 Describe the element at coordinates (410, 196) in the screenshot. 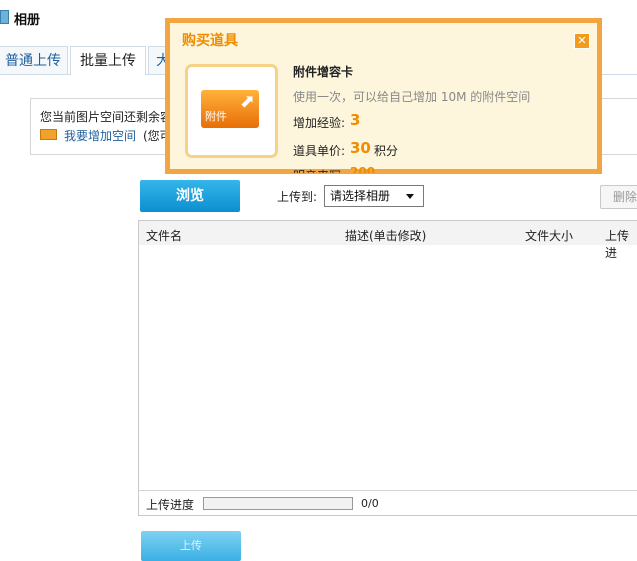

I see `chevron-down-icon` at that location.